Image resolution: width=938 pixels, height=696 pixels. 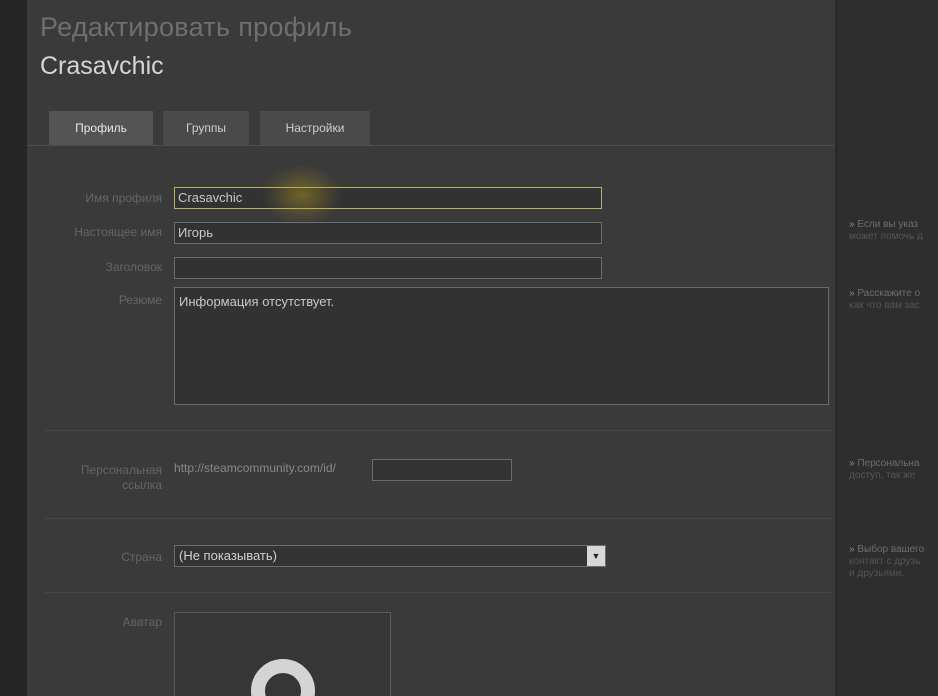 What do you see at coordinates (889, 293) in the screenshot?
I see `hint-text: Расскажите о` at bounding box center [889, 293].